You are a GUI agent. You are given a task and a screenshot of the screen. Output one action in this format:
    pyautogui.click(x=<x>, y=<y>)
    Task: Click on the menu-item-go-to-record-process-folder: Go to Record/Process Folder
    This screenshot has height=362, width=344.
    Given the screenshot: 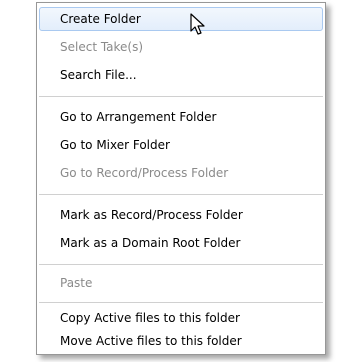 What is the action you would take?
    pyautogui.click(x=181, y=173)
    